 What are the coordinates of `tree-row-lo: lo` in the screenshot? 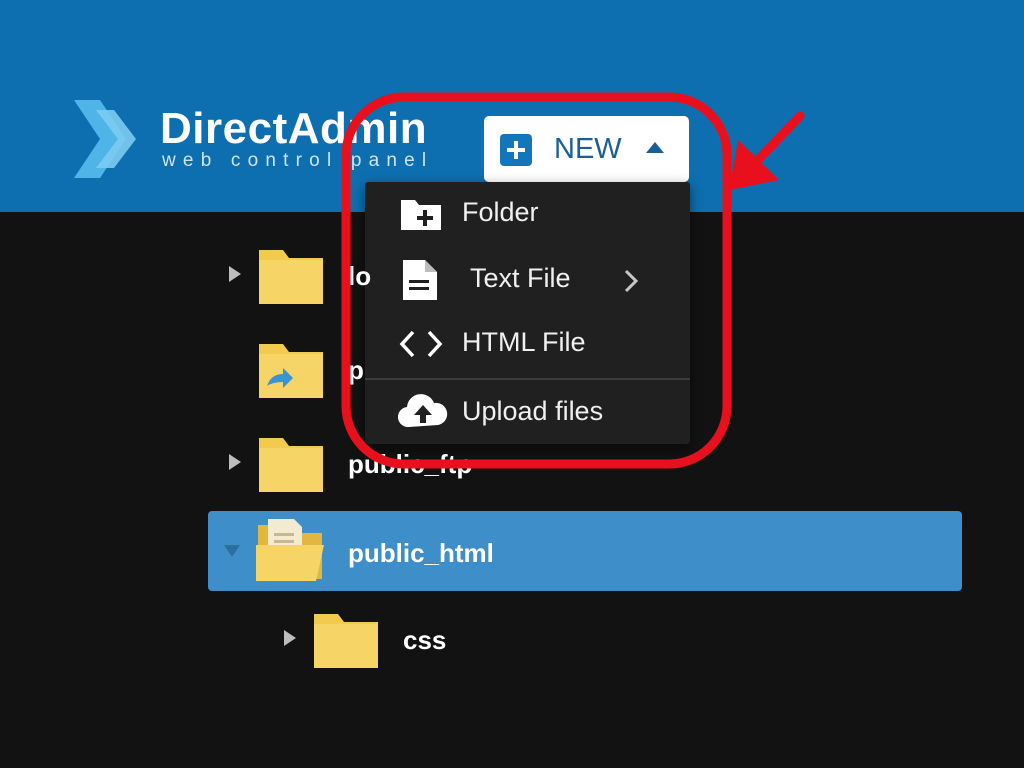 It's located at (590, 274).